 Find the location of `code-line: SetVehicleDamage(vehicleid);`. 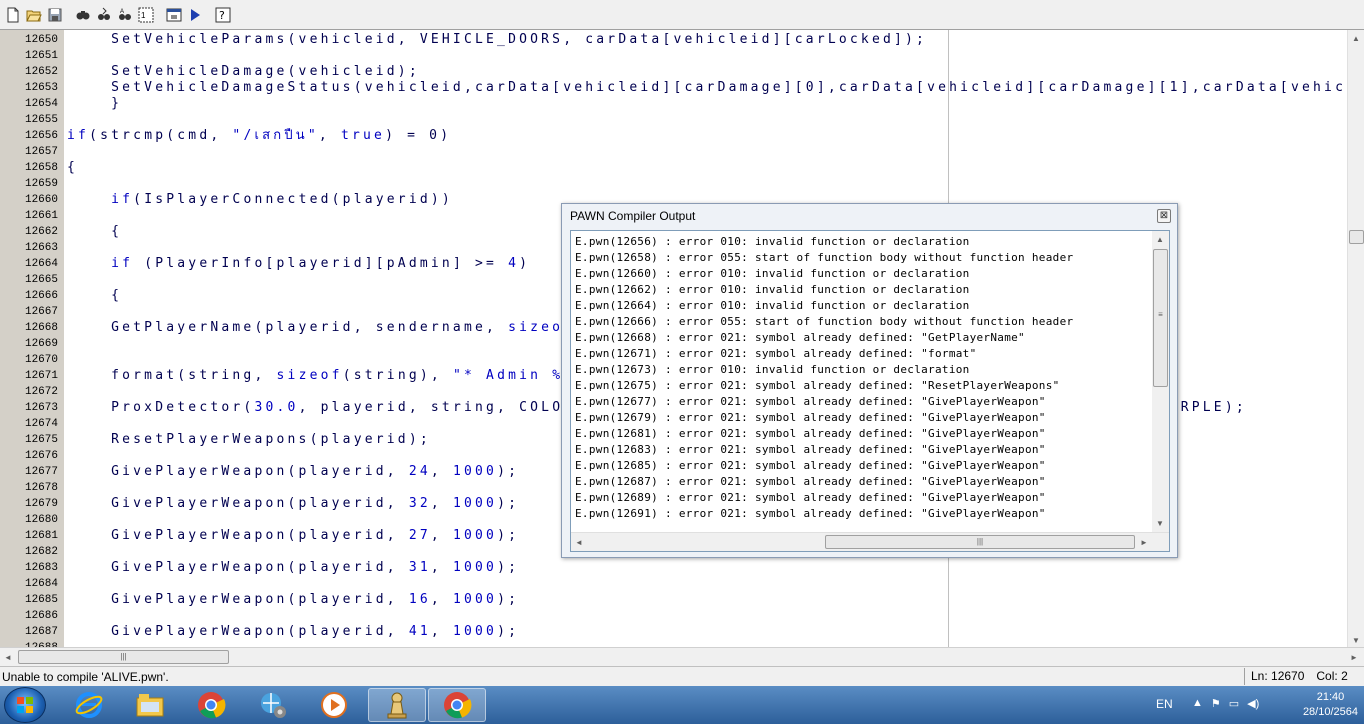

code-line: SetVehicleDamage(vehicleid); is located at coordinates (712, 72).